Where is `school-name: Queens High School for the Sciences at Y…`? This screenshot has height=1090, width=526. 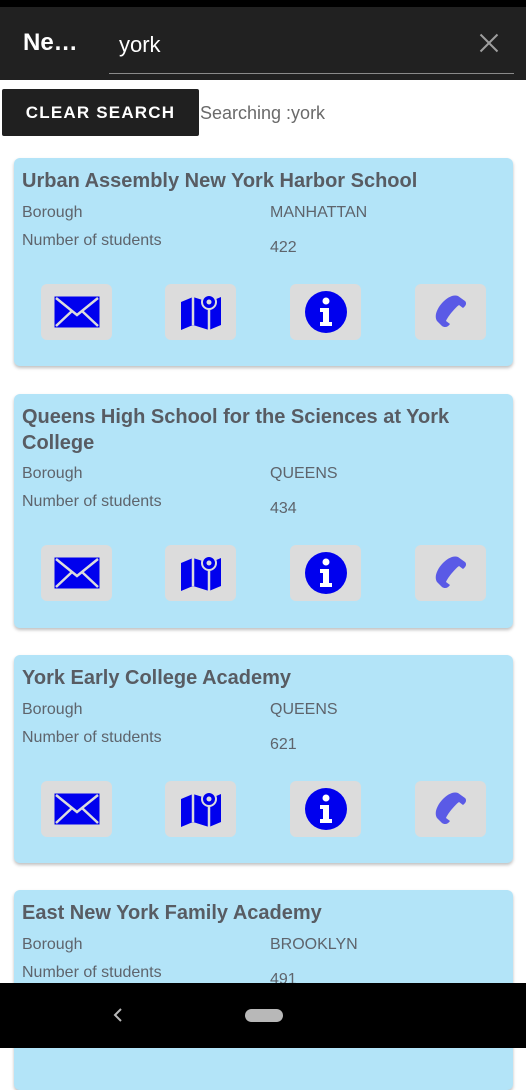 school-name: Queens High School for the Sciences at Y… is located at coordinates (236, 430).